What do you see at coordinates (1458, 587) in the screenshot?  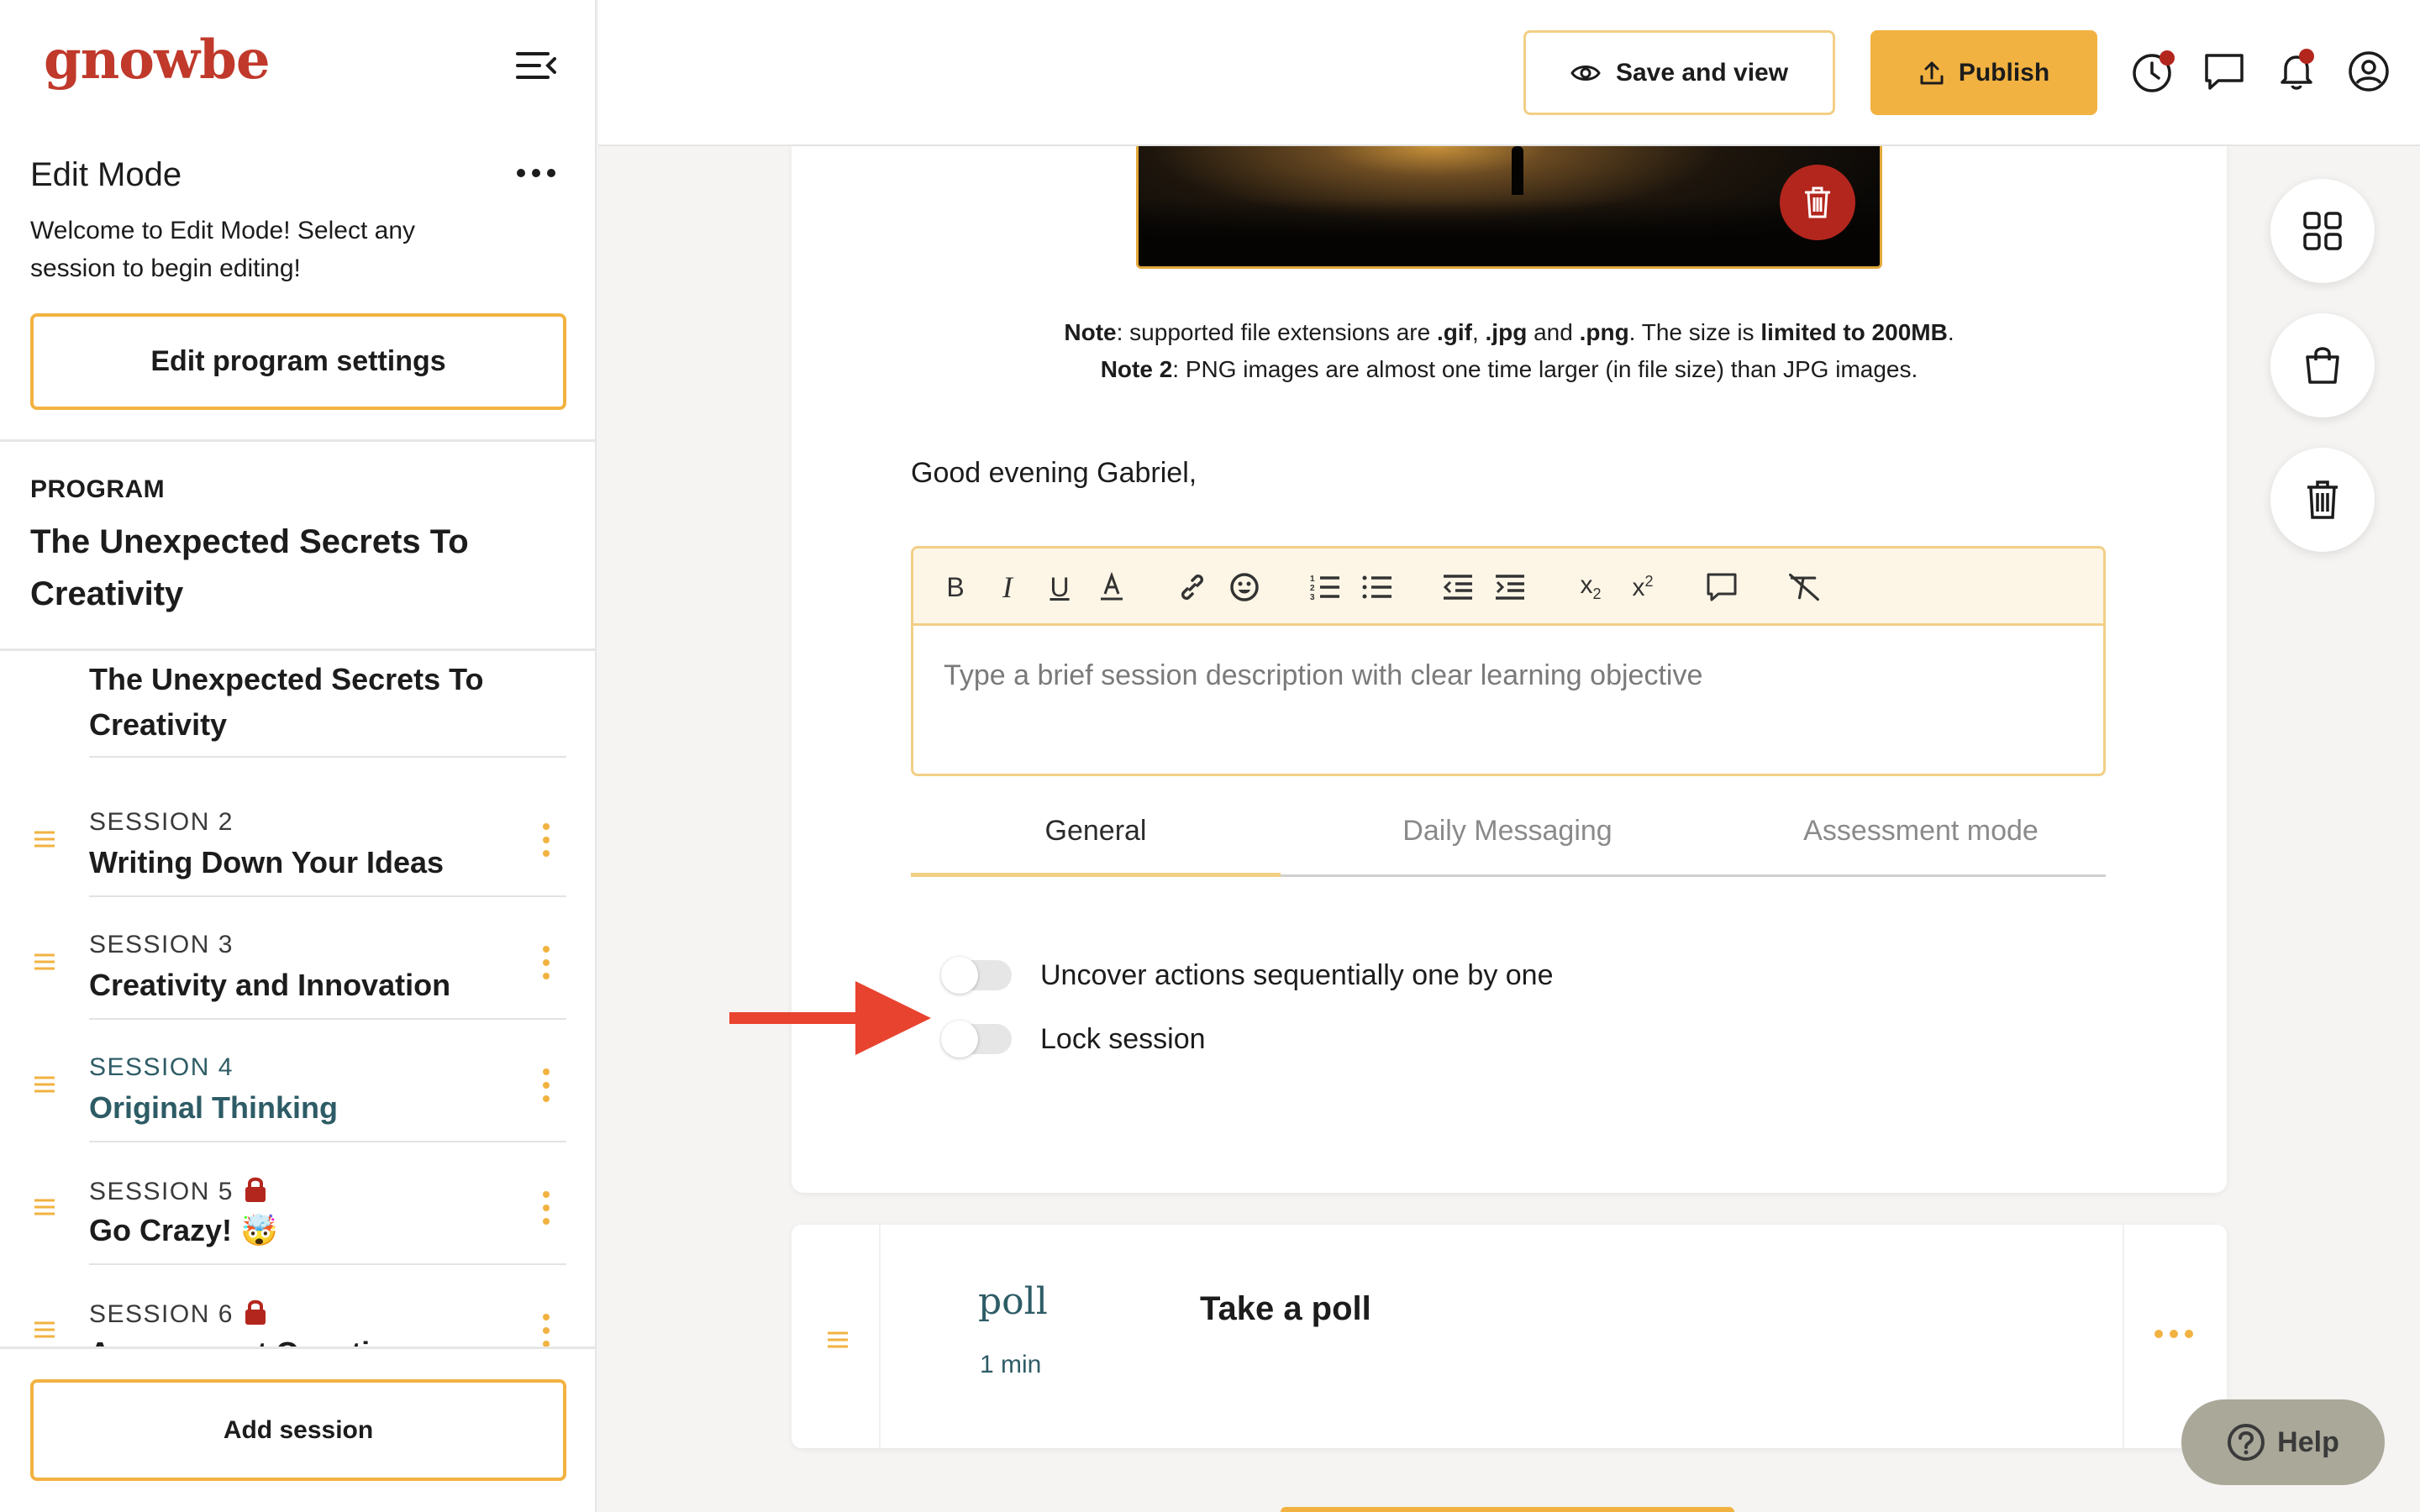 I see `outdent-icon` at bounding box center [1458, 587].